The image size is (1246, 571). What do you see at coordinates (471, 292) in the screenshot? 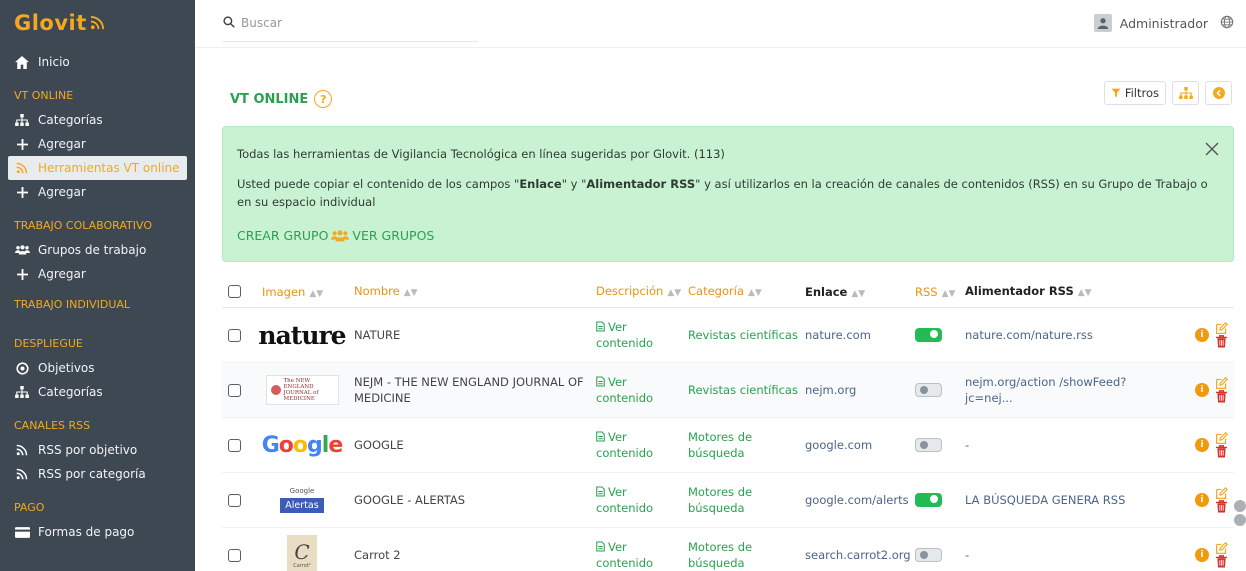
I see `header-name: Nombre ▲▼` at bounding box center [471, 292].